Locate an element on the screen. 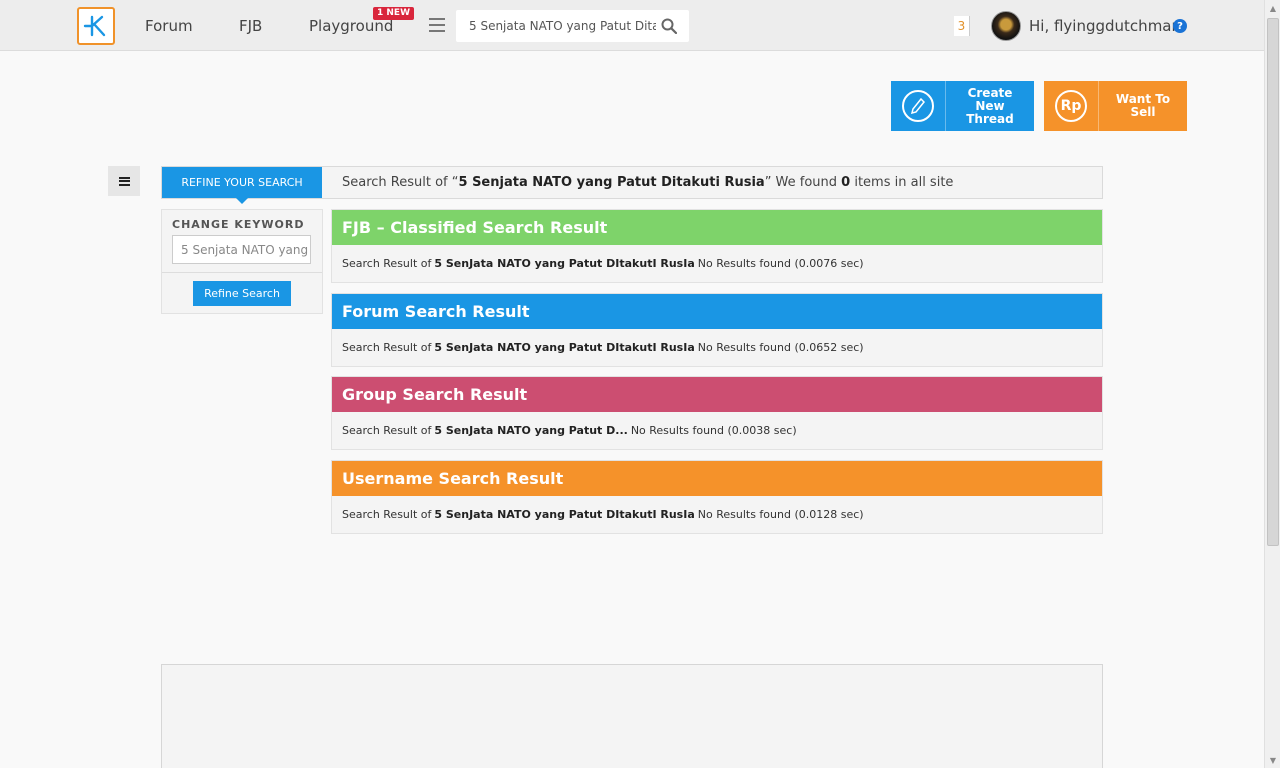  want-to-sell-button: Rp Want To Sell is located at coordinates (1115, 106).